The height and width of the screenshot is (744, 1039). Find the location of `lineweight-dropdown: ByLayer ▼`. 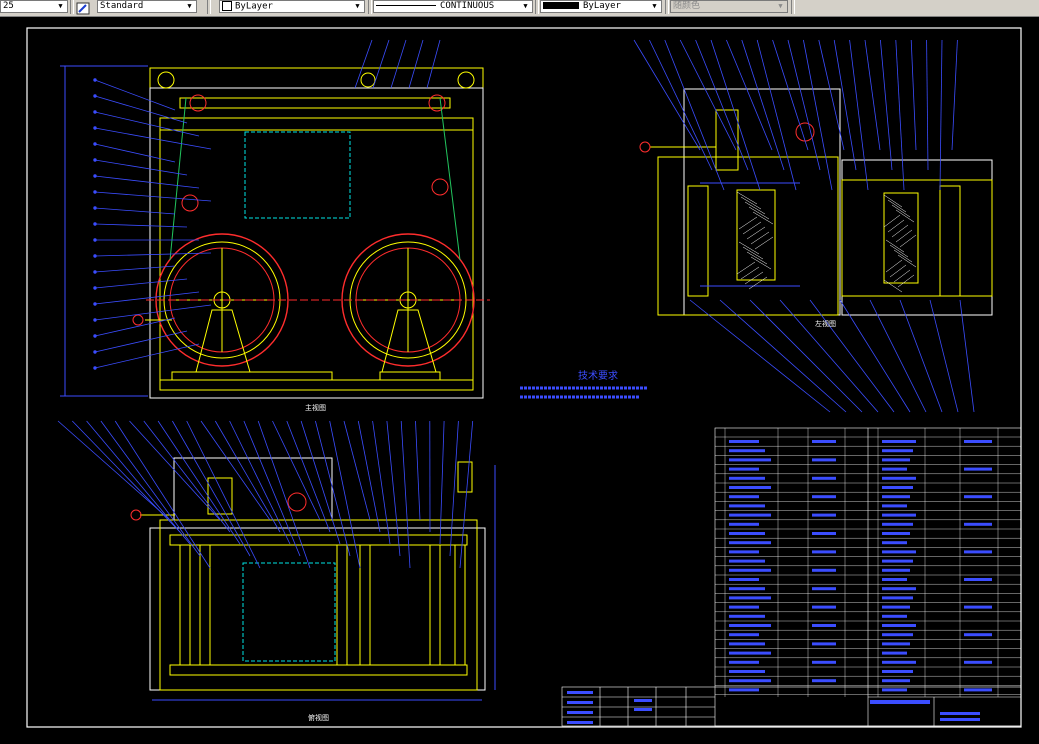

lineweight-dropdown: ByLayer ▼ is located at coordinates (601, 6).